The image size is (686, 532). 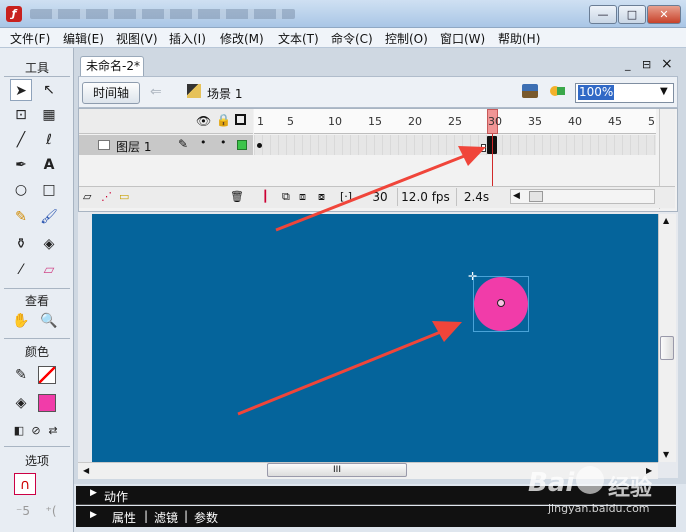 What do you see at coordinates (49, 140) in the screenshot?
I see `lasso-tool-icon: ℓ` at bounding box center [49, 140].